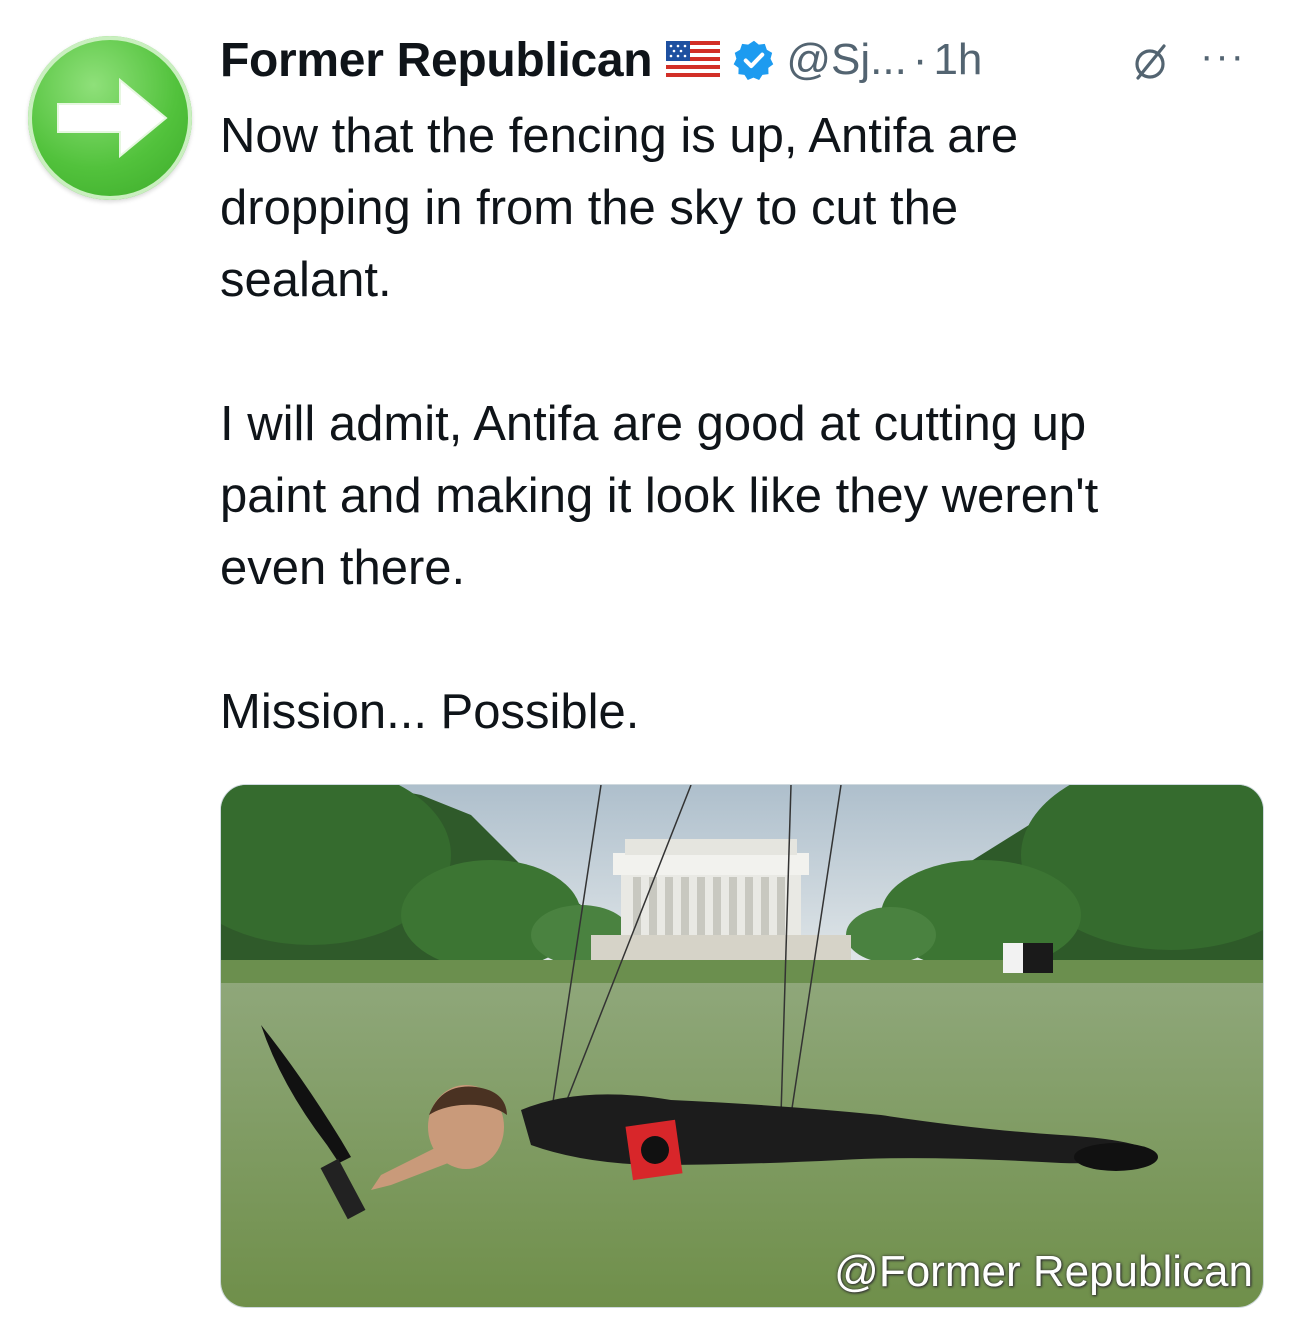 This screenshot has width=1290, height=1338. Describe the element at coordinates (1228, 56) in the screenshot. I see `more-options-icon: ···` at that location.